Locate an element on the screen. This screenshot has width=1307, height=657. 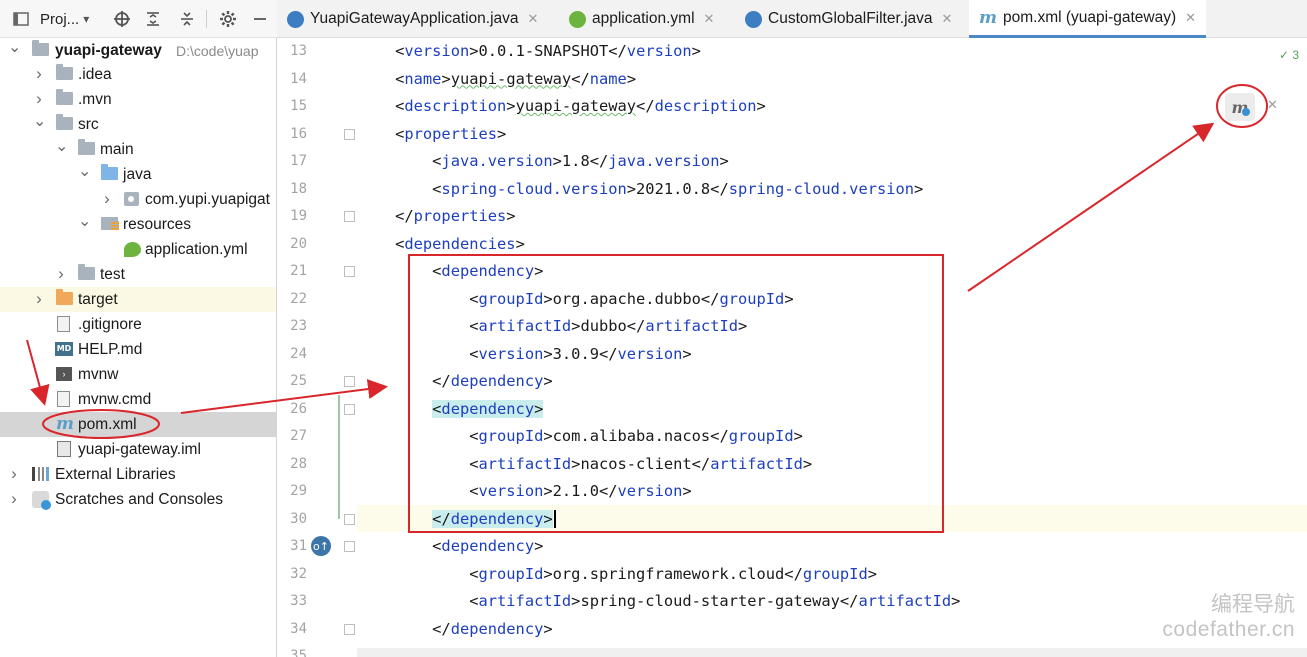
code-line: <version>2.1.0</version> is located at coordinates (580, 491).